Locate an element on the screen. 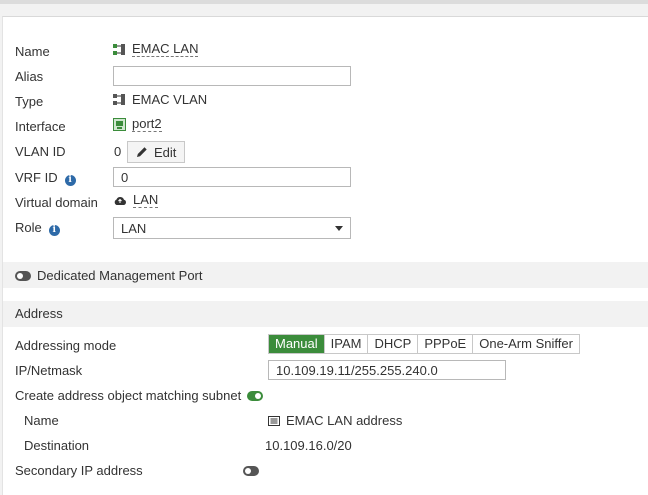 The height and width of the screenshot is (495, 648). alias-input is located at coordinates (232, 76).